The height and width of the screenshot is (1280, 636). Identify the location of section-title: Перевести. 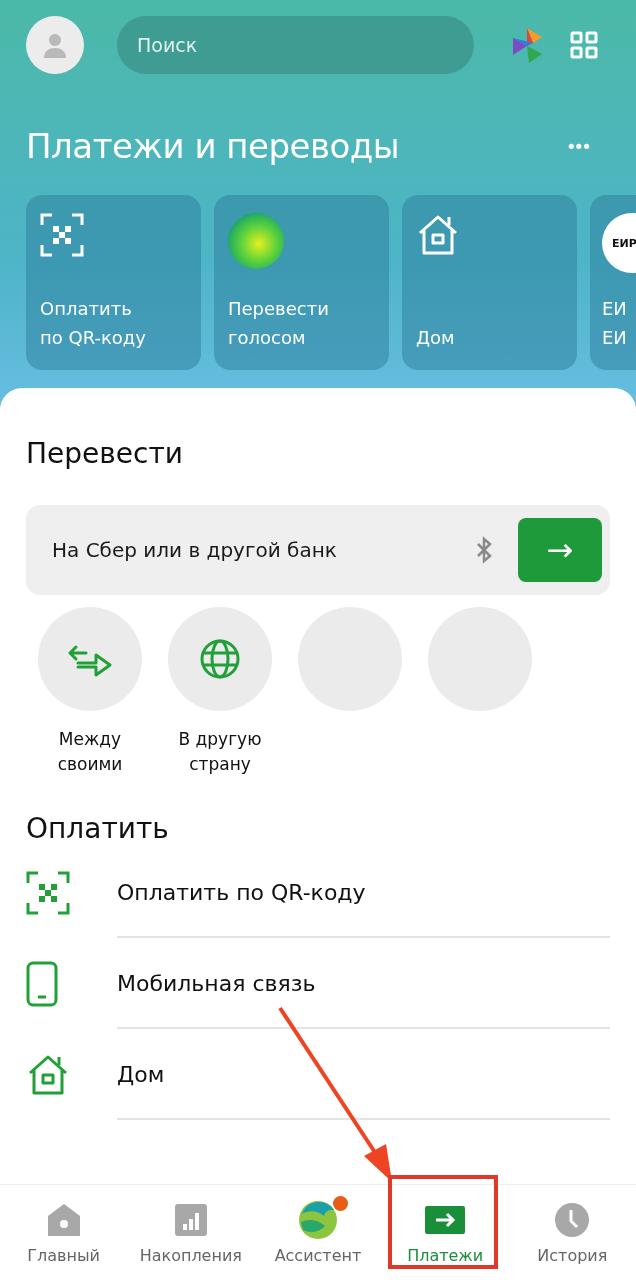
(105, 454).